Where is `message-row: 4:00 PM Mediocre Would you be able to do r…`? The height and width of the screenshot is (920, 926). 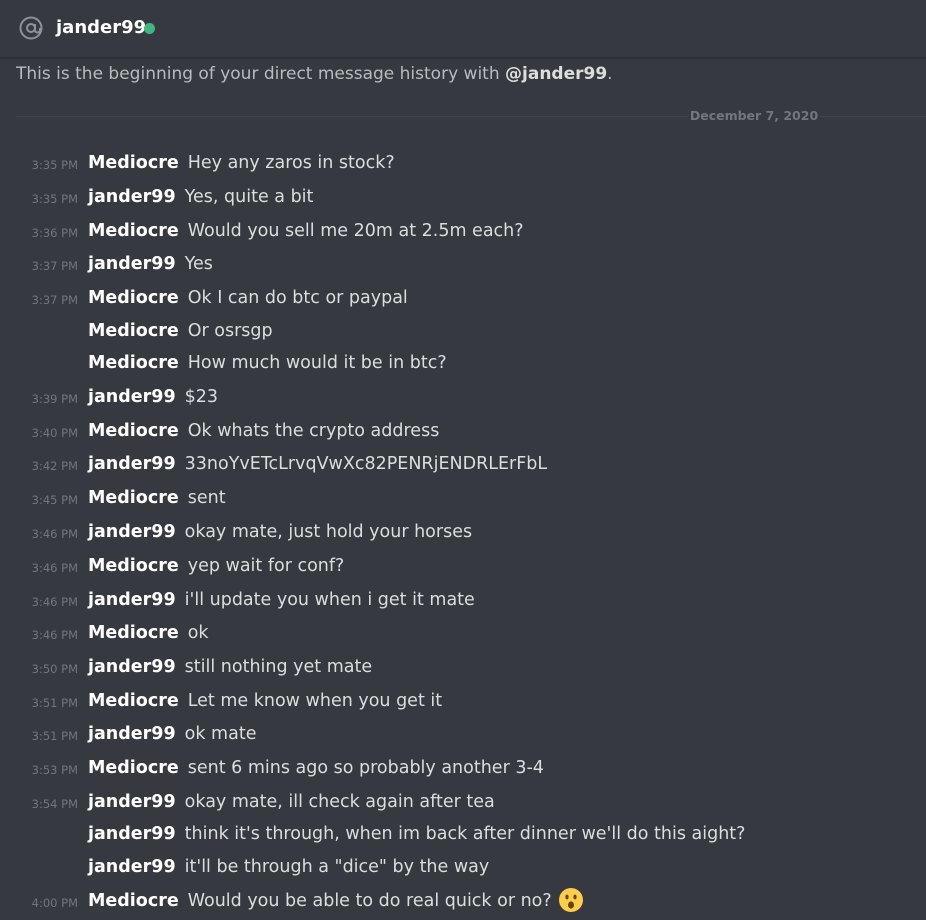
message-row: 4:00 PM Mediocre Would you be able to do r… is located at coordinates (463, 901).